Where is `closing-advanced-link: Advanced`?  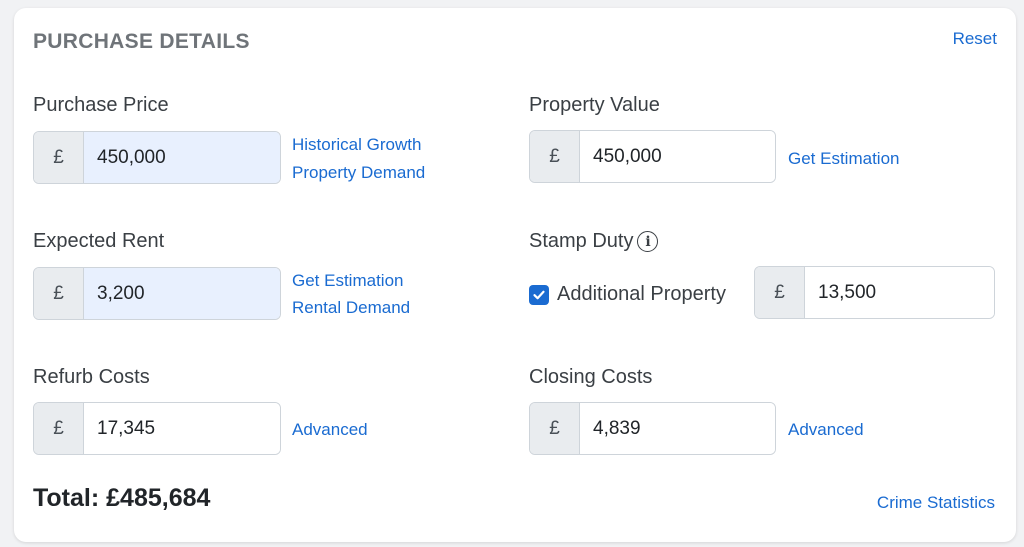
closing-advanced-link: Advanced is located at coordinates (826, 430).